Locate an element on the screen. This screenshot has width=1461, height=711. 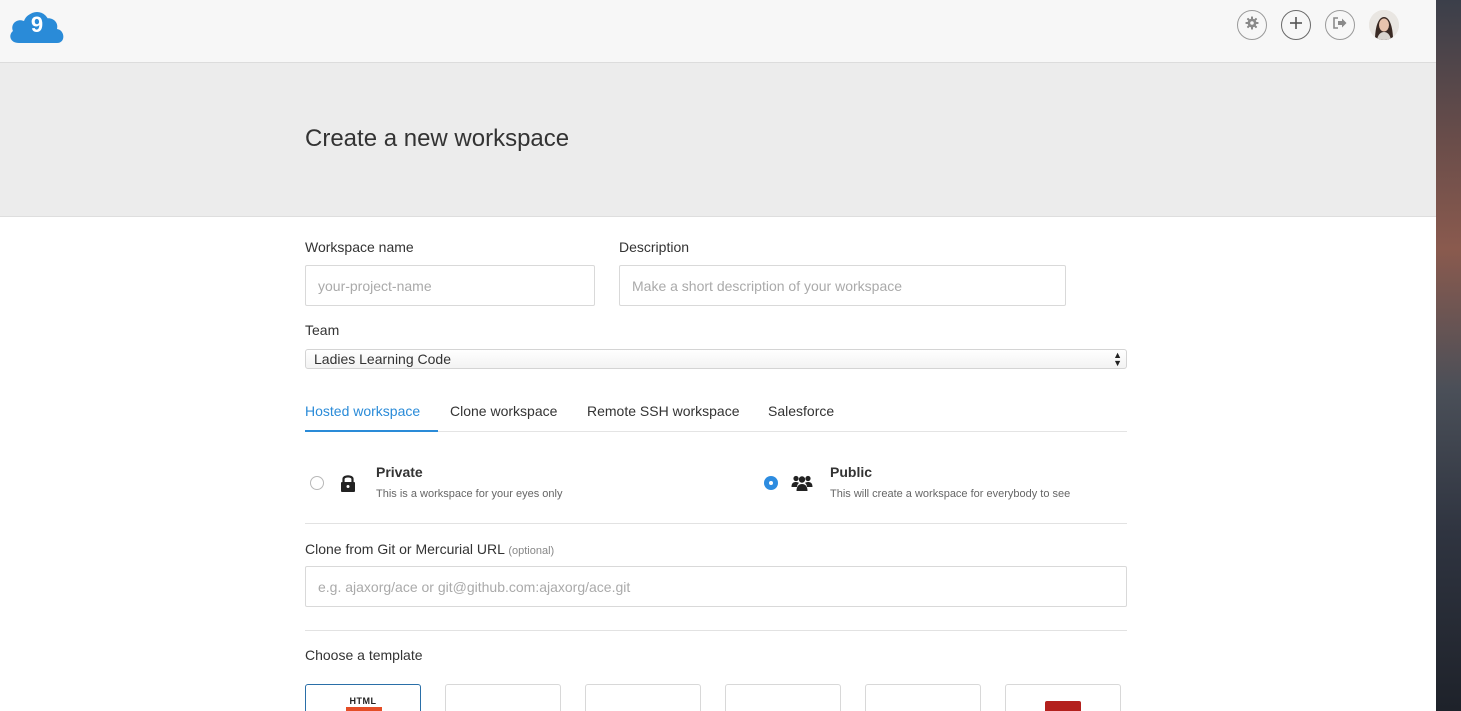
team-label: Team is located at coordinates (322, 330).